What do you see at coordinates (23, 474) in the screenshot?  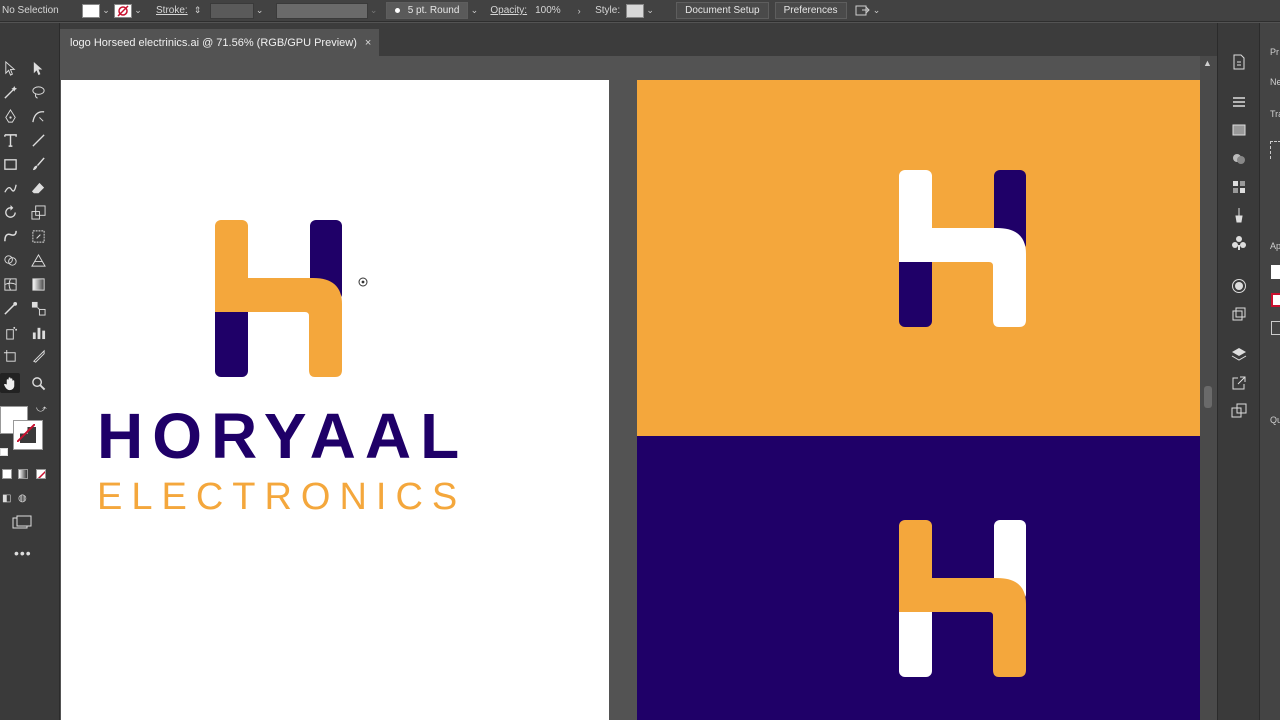 I see `gradient-mode-icon` at bounding box center [23, 474].